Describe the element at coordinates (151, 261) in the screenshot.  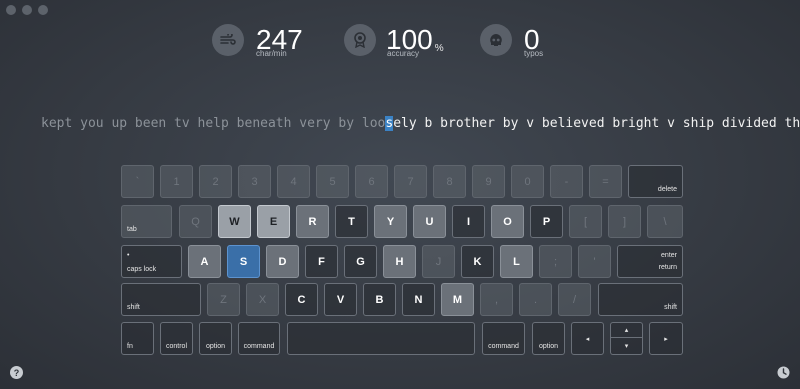
I see `key-caps-lock: • caps lock` at that location.